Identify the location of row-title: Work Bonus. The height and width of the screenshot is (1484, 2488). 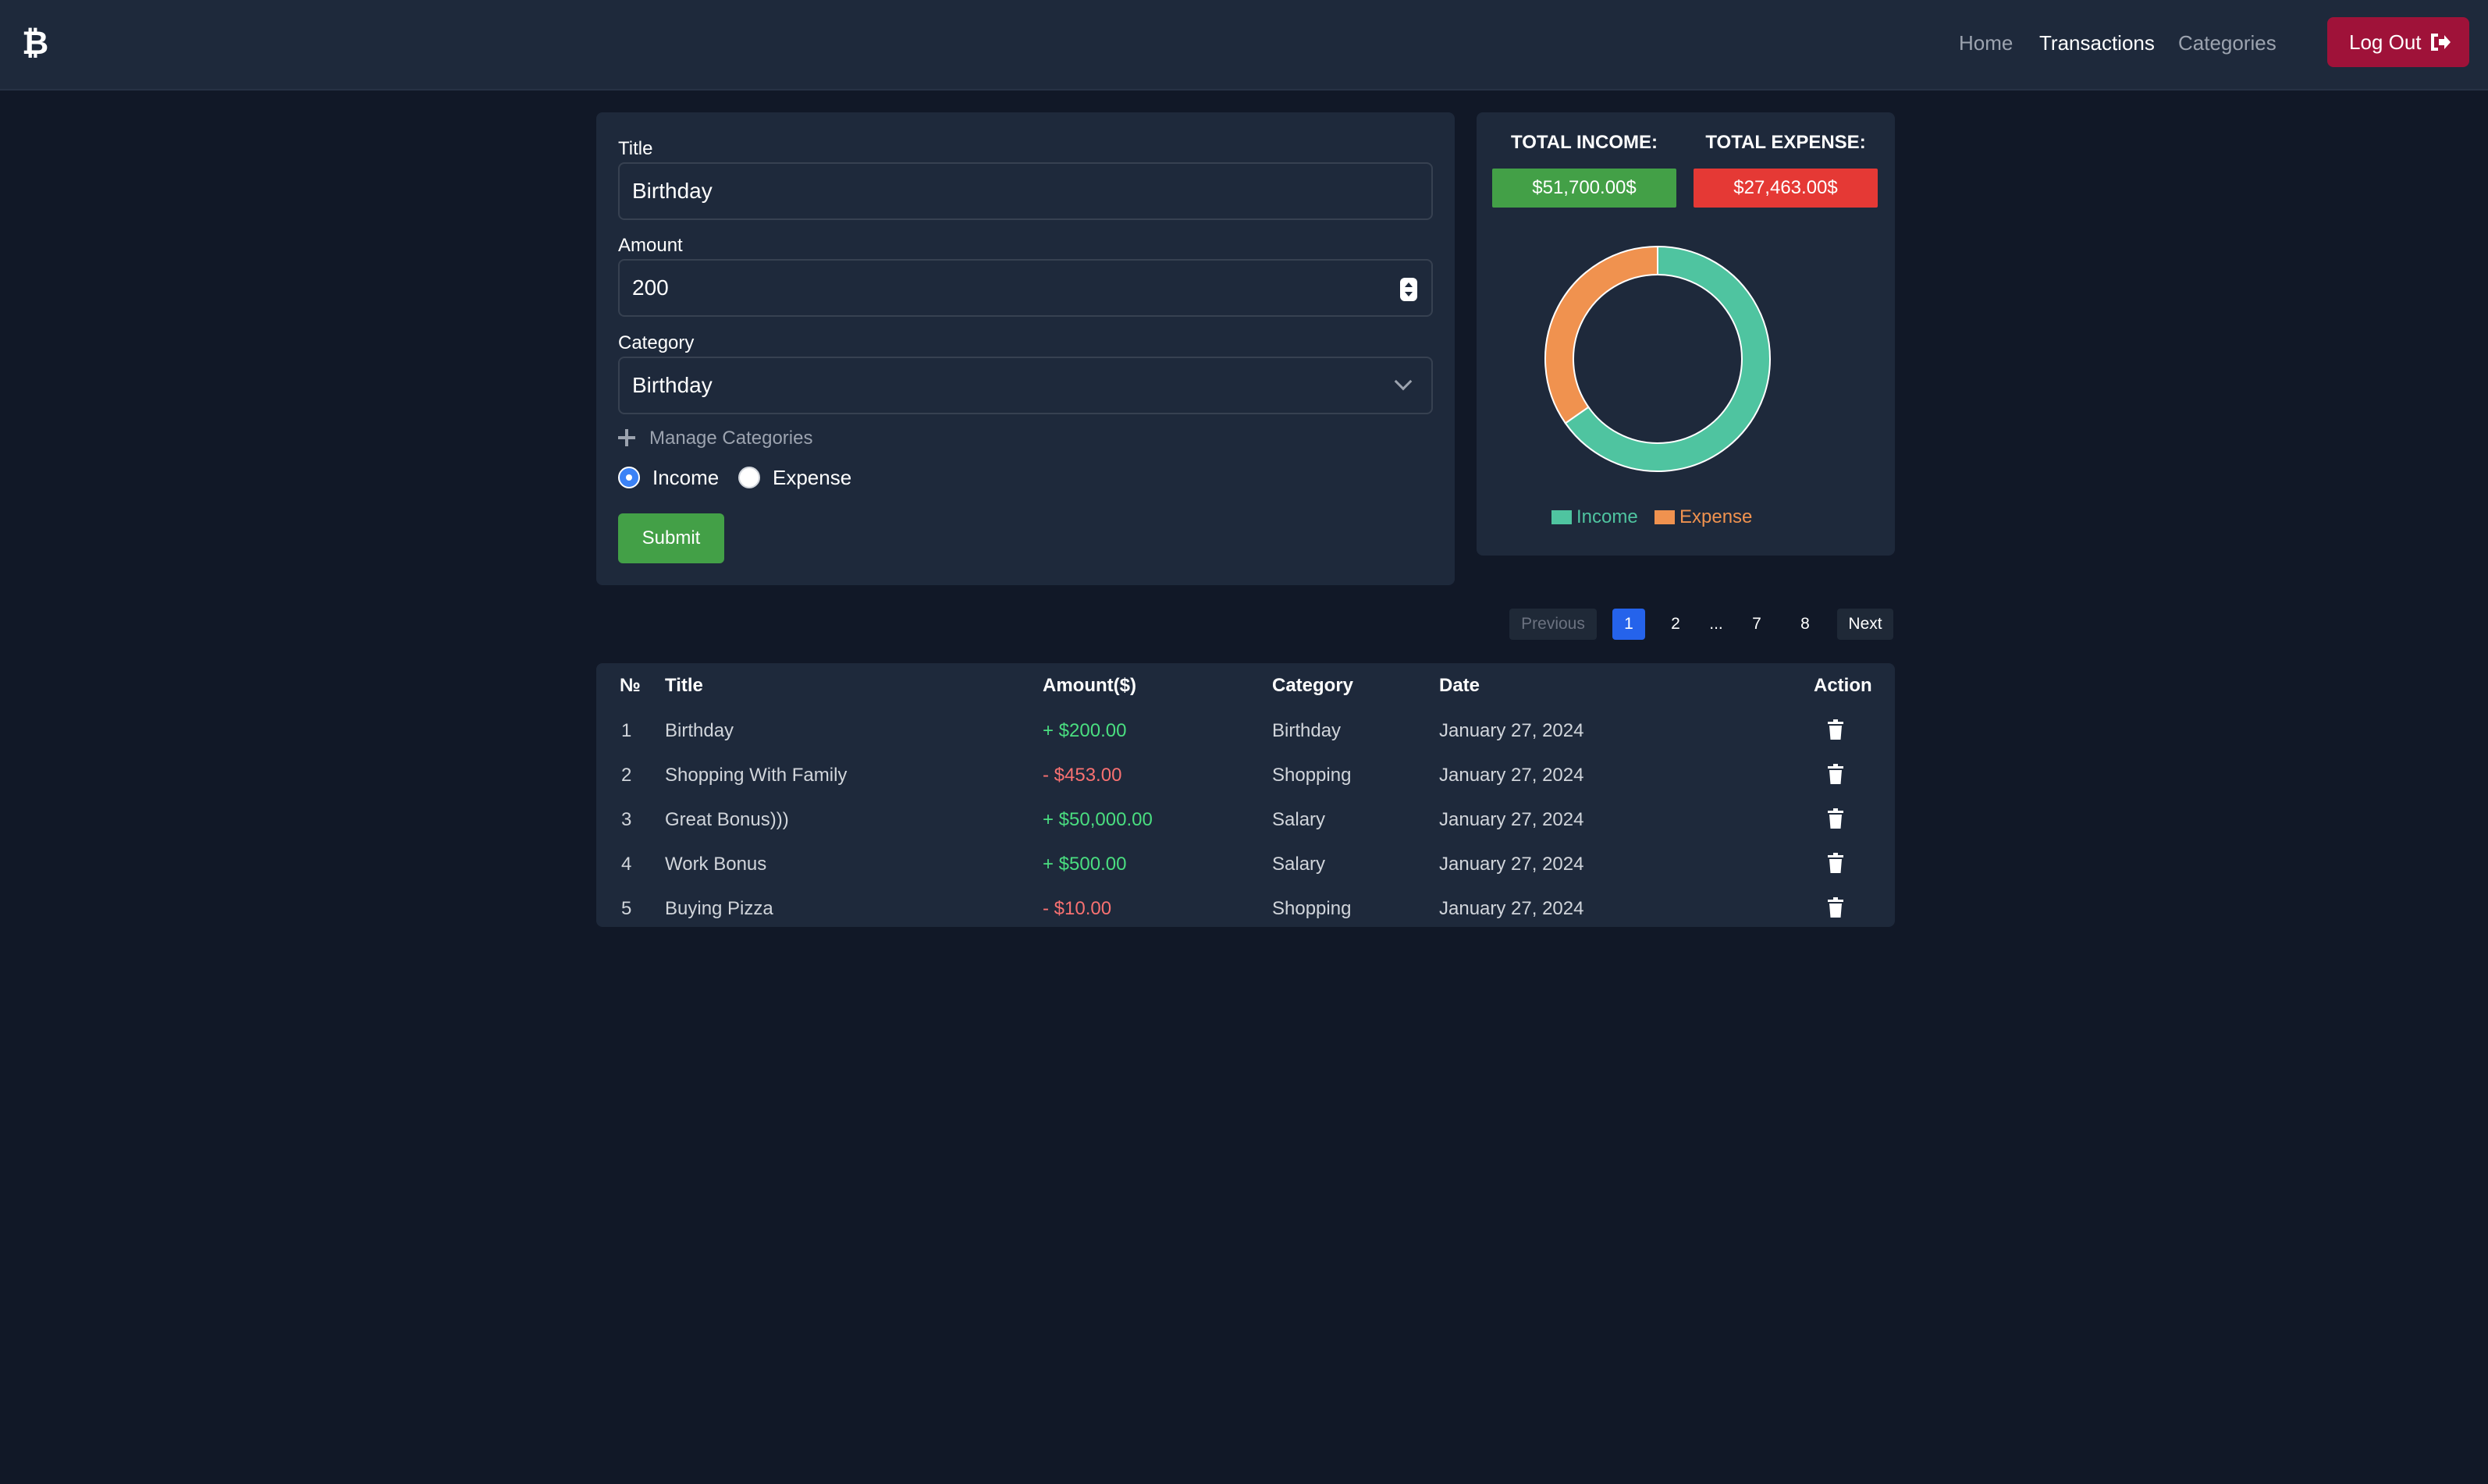
(716, 865).